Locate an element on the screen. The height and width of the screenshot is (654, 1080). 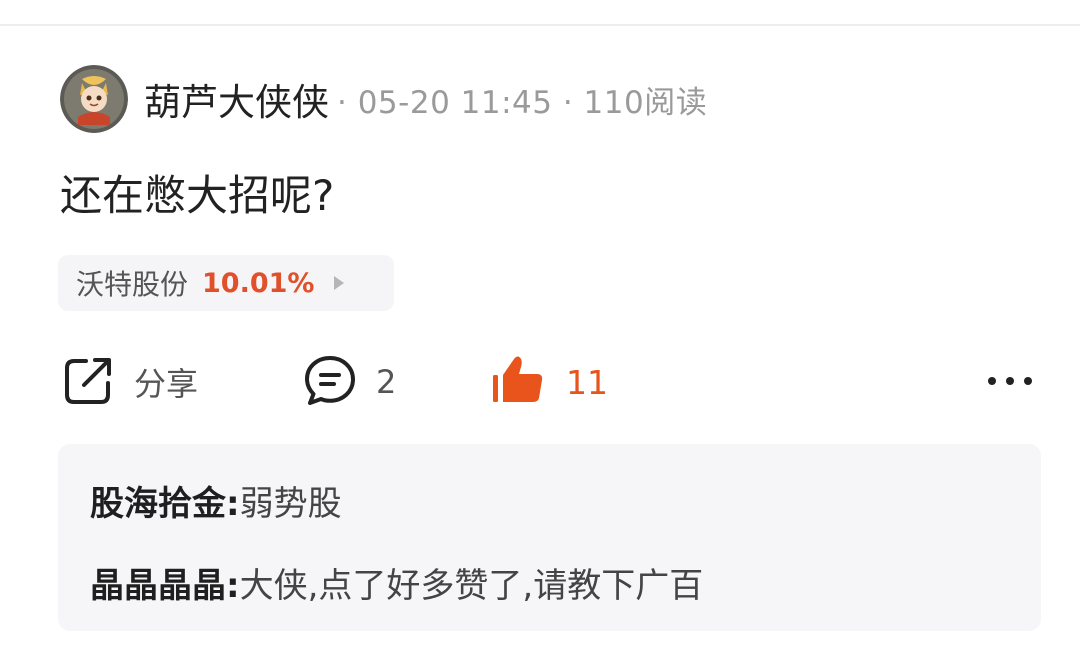
chevron-right-icon is located at coordinates (339, 283).